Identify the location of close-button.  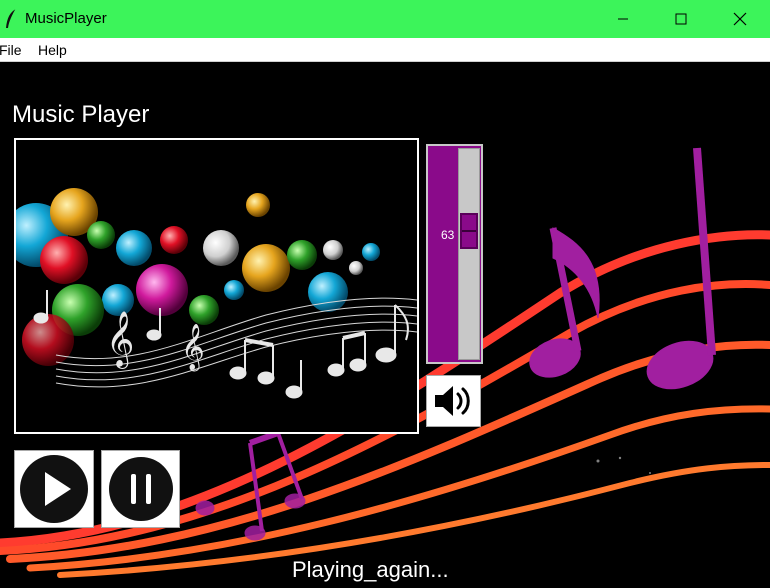
(740, 19).